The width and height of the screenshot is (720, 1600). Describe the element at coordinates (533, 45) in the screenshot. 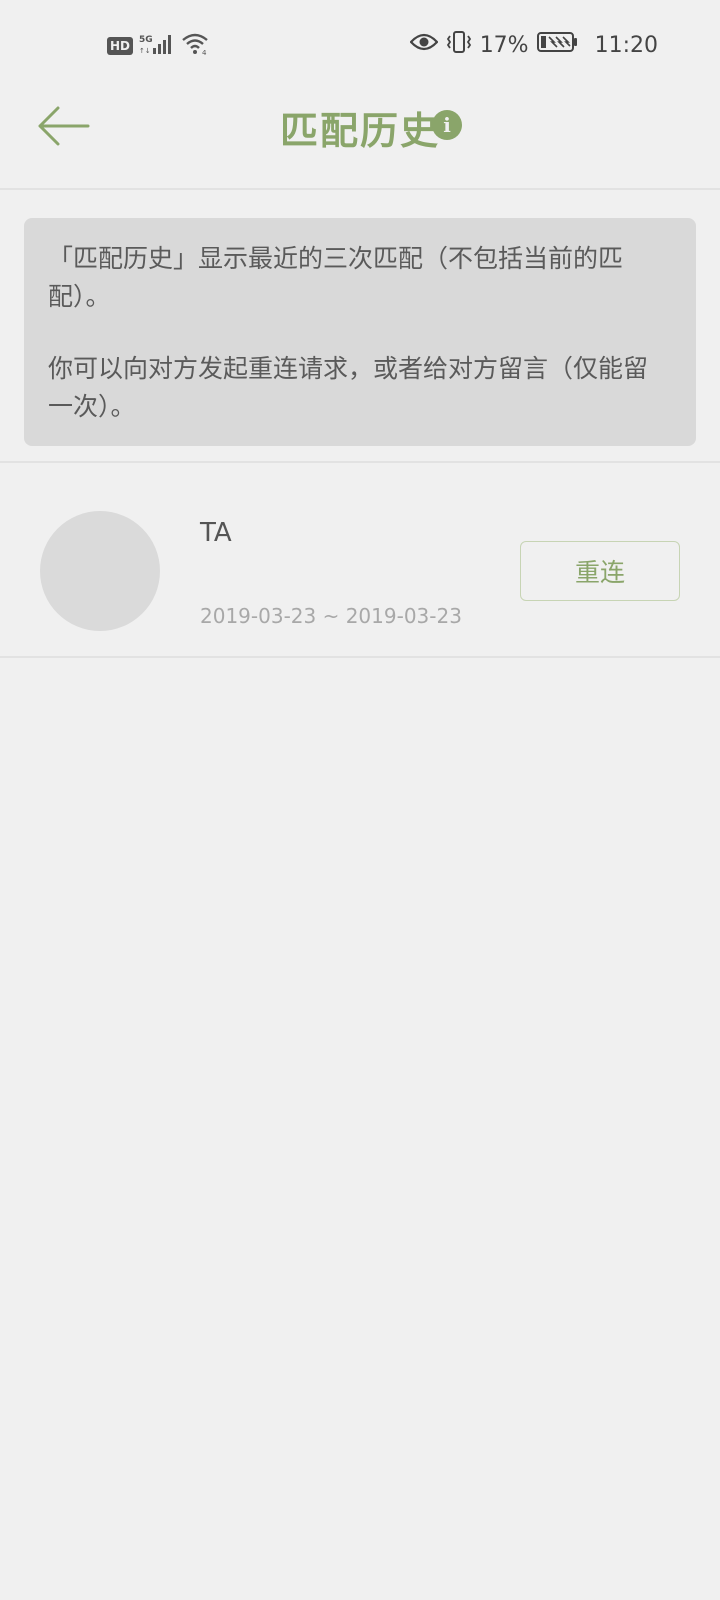

I see `status-right: 17% 11:20` at that location.